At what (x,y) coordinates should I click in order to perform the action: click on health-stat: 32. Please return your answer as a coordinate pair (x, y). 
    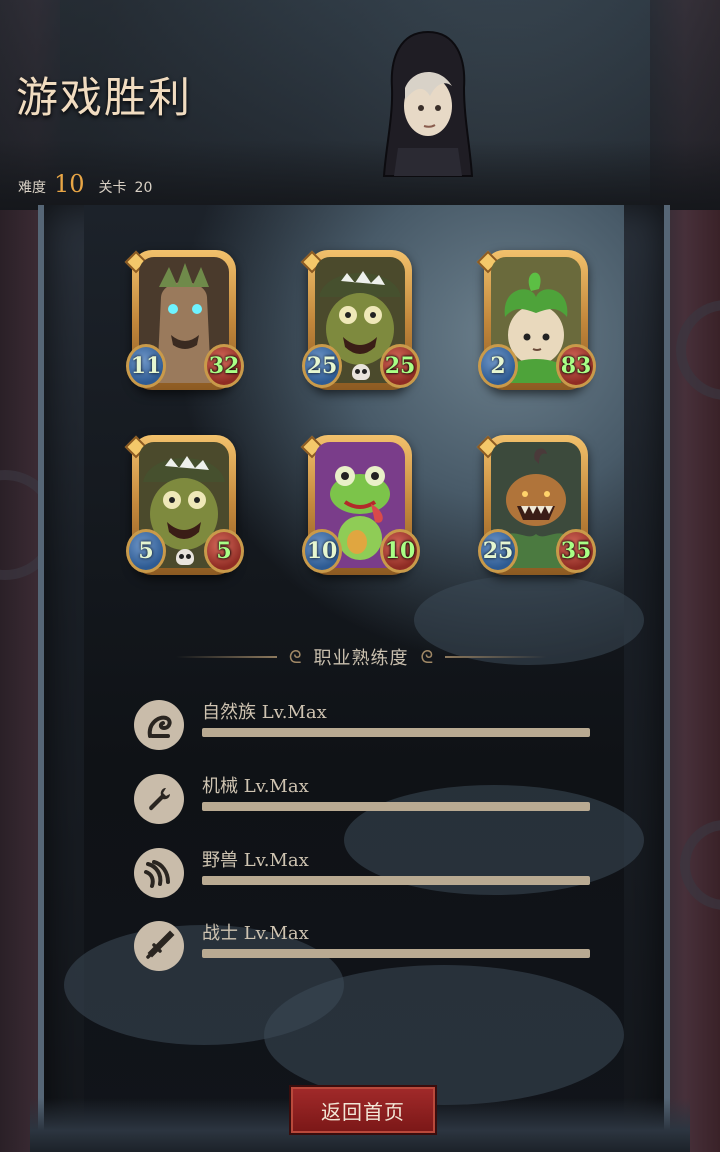
    Looking at the image, I should click on (224, 366).